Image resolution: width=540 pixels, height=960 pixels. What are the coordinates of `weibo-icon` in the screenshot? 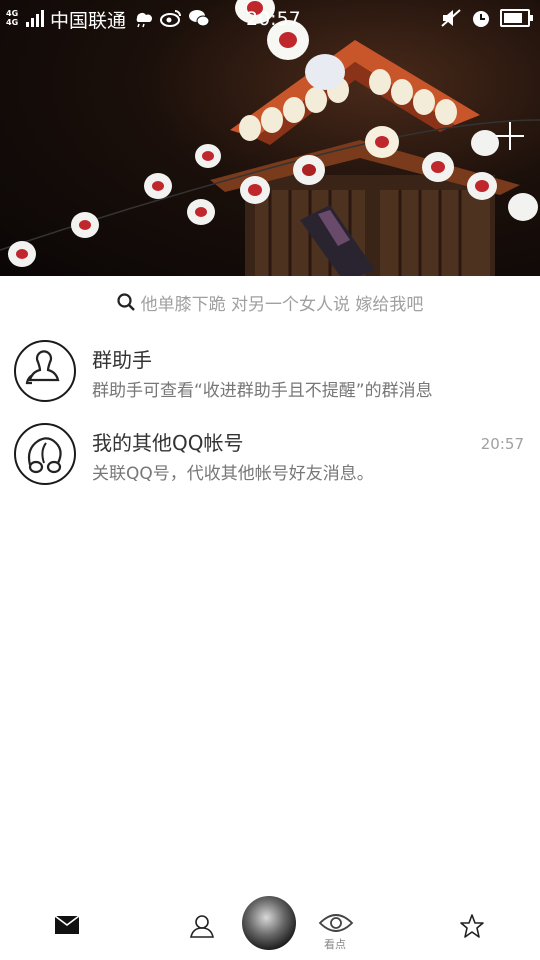 It's located at (171, 18).